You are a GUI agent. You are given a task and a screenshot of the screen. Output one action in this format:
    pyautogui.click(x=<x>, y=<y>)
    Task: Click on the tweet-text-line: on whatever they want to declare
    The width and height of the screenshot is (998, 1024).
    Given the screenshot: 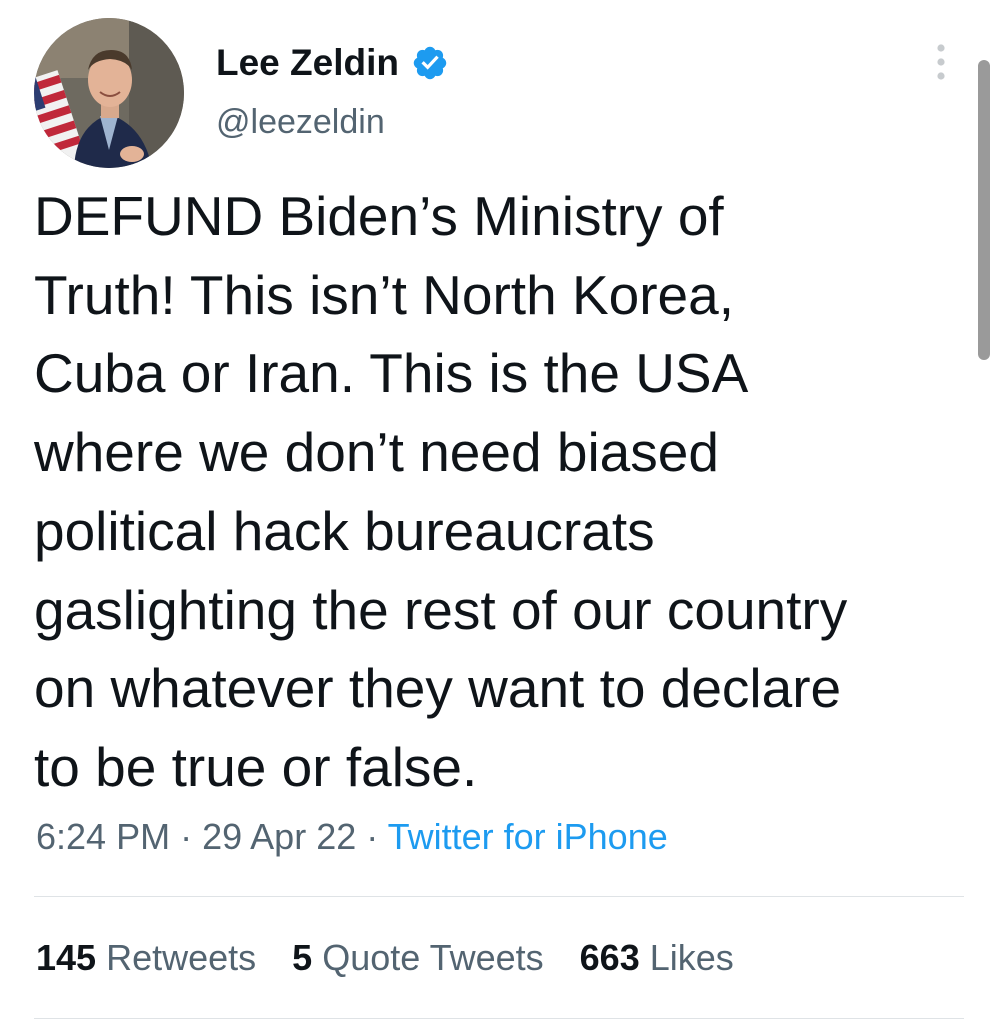 What is the action you would take?
    pyautogui.click(x=438, y=688)
    